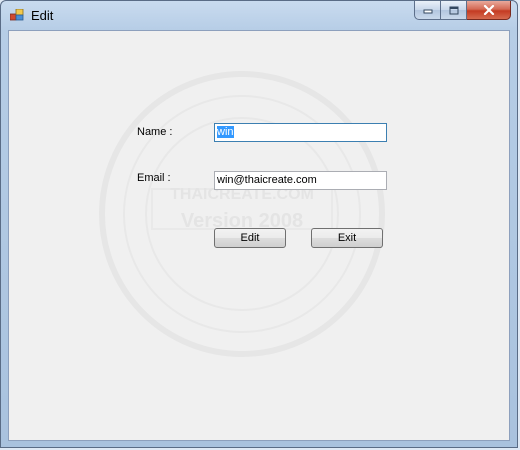  What do you see at coordinates (155, 132) in the screenshot?
I see `name-label: Name :` at bounding box center [155, 132].